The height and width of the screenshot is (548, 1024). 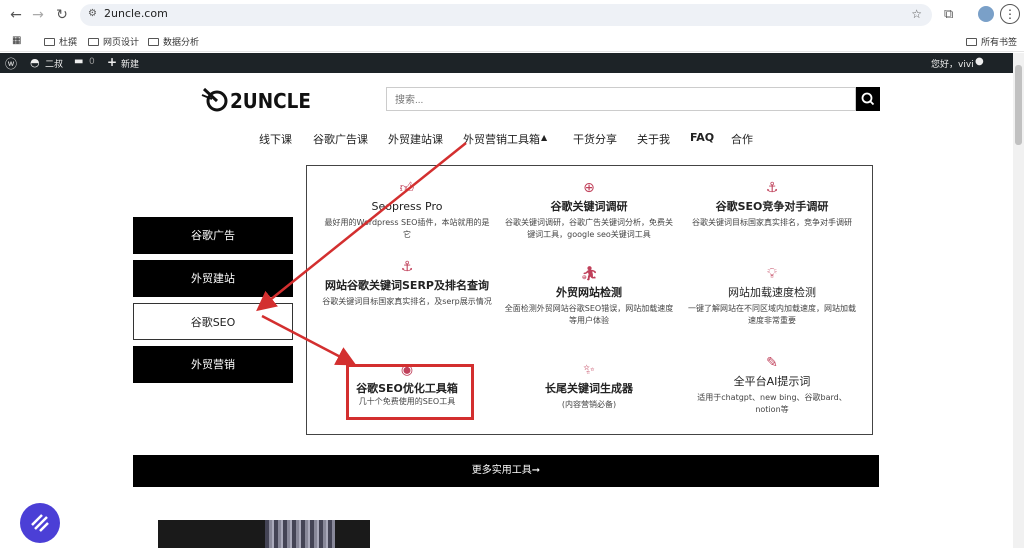 I want to click on tool-title: 外贸网站检测, so click(x=589, y=292).